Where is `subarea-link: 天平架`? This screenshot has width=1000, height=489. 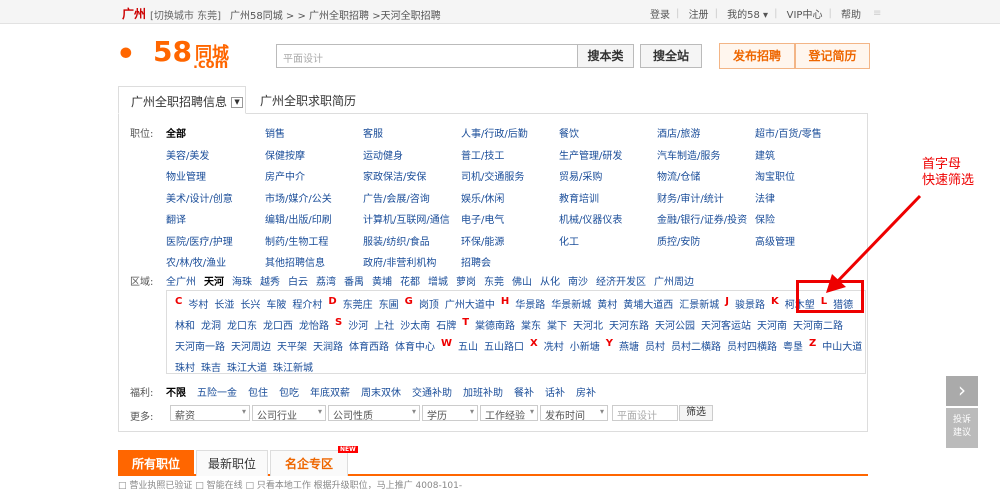 subarea-link: 天平架 is located at coordinates (292, 345).